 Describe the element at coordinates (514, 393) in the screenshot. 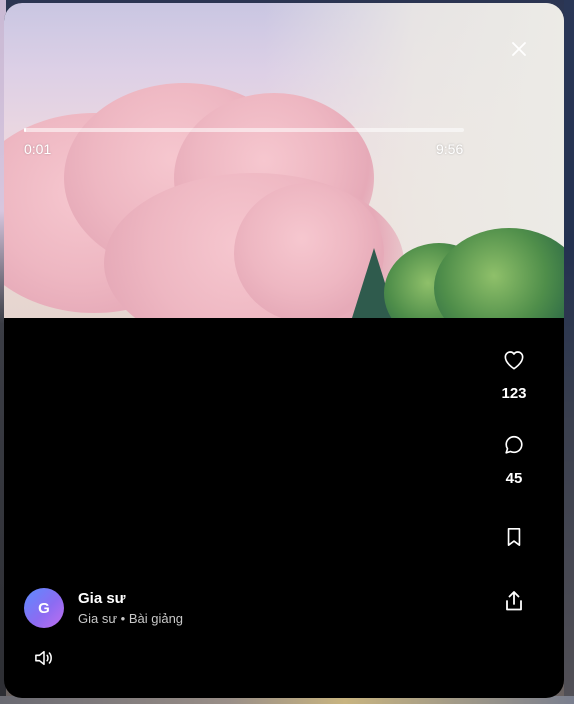

I see `like-count: 123` at that location.